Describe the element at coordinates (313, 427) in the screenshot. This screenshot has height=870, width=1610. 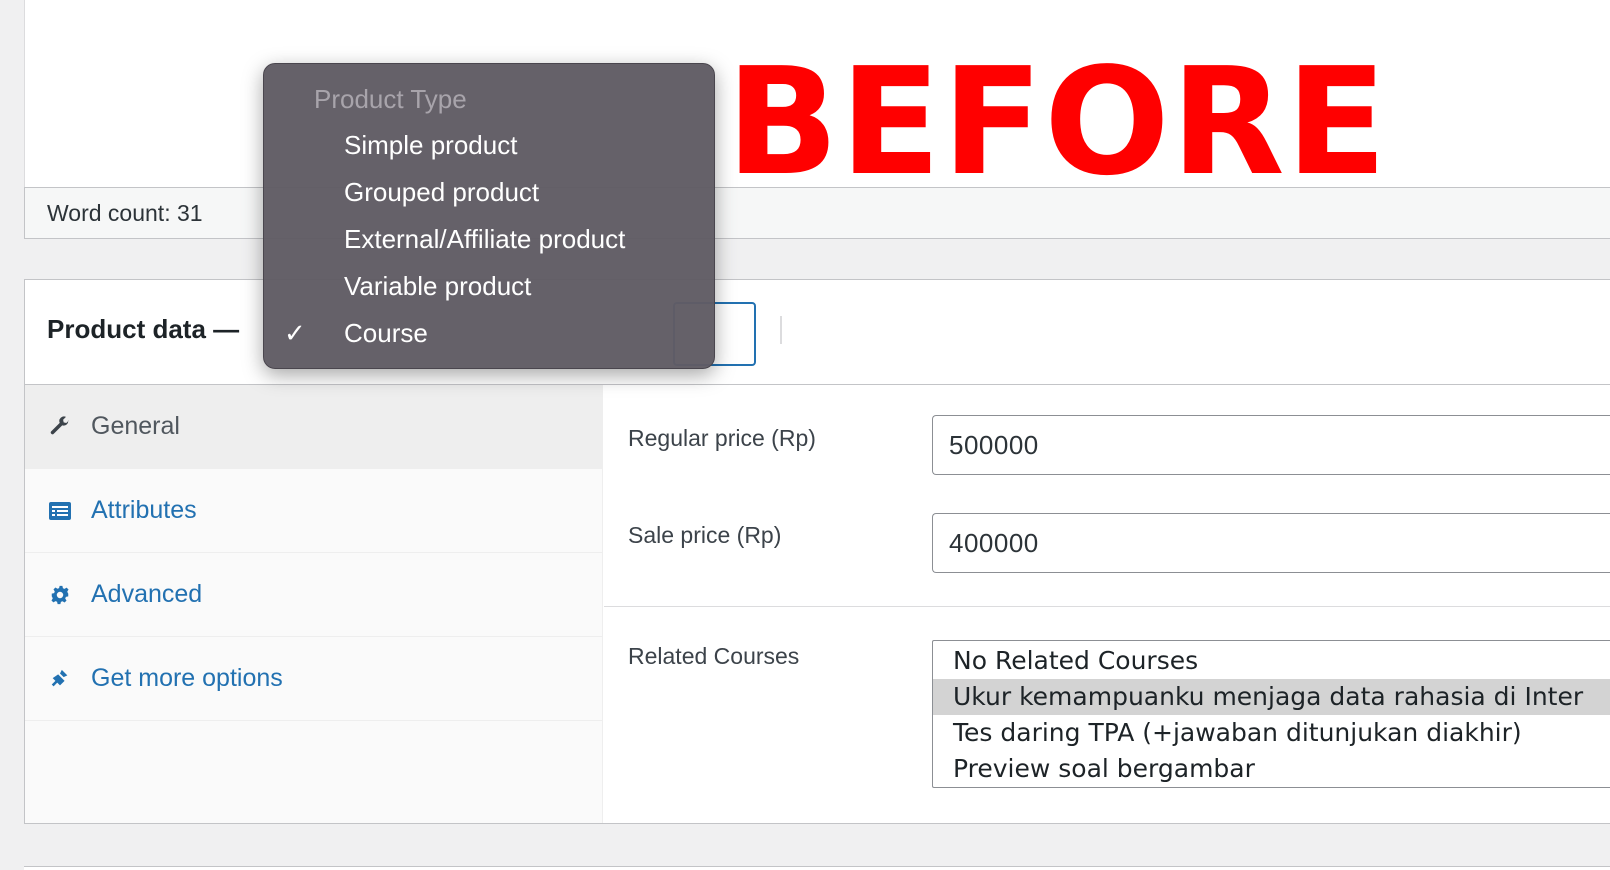
I see `tab-general: General` at that location.